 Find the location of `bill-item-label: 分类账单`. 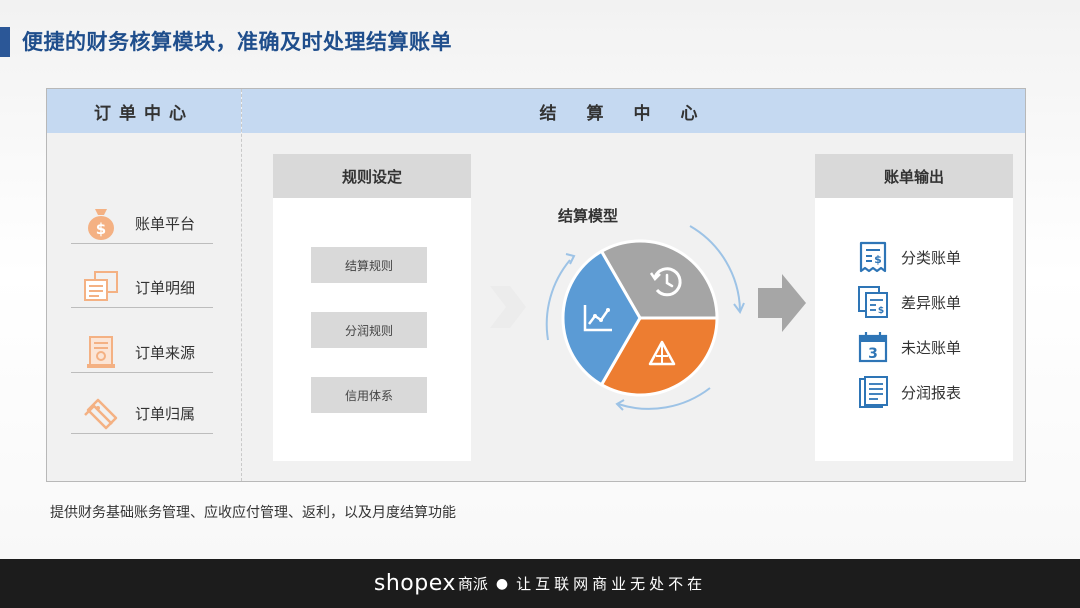

bill-item-label: 分类账单 is located at coordinates (931, 257).